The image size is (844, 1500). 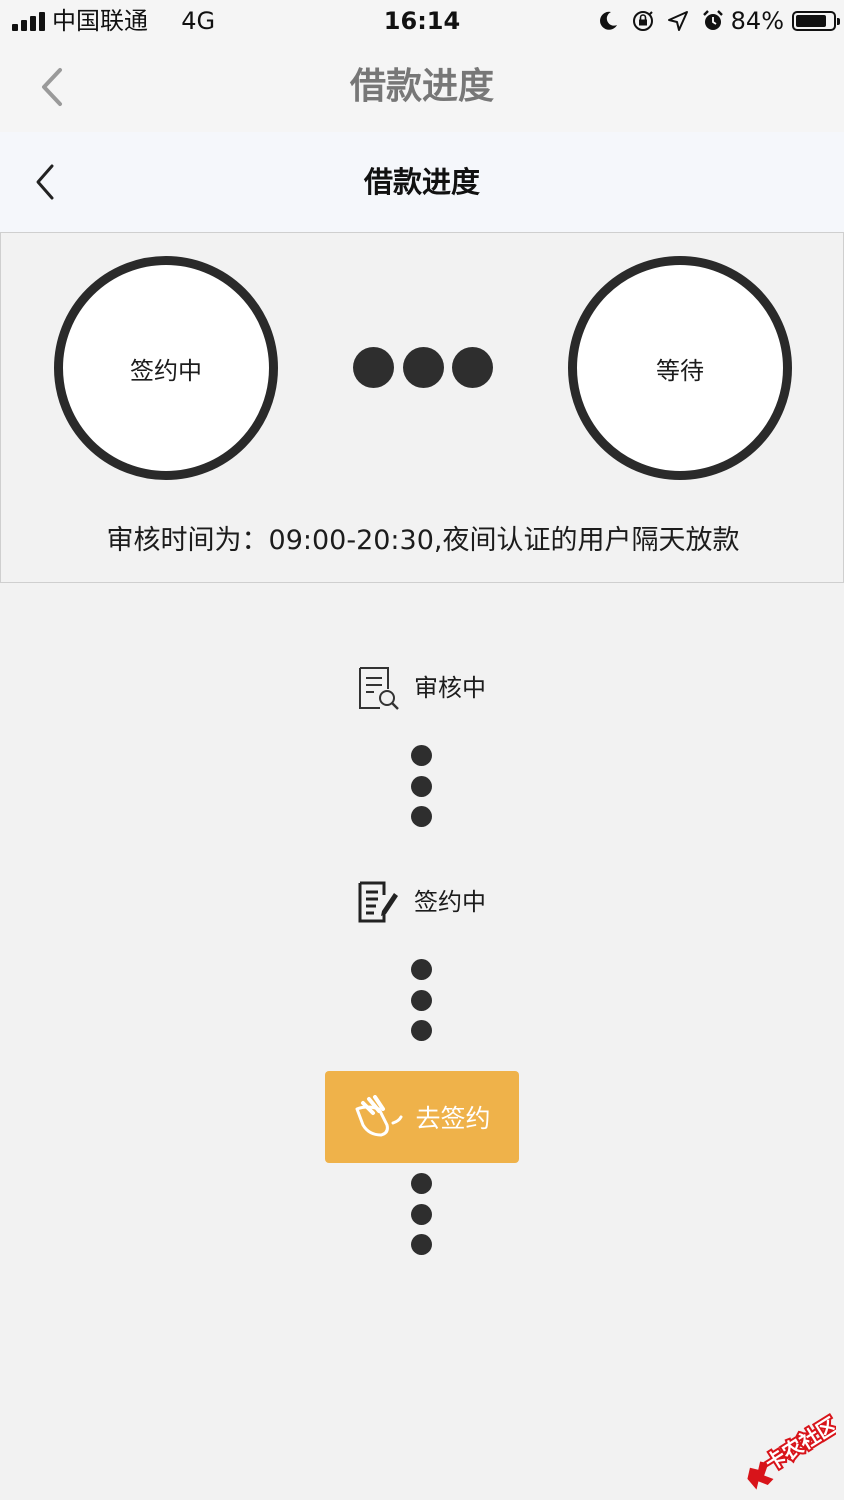 I want to click on current-state-circle: 签约中, so click(x=166, y=368).